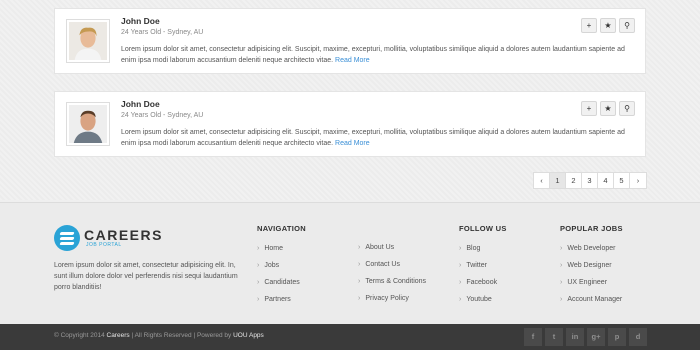 This screenshot has width=700, height=350. What do you see at coordinates (595, 299) in the screenshot?
I see `job-link-label: Account Manager` at bounding box center [595, 299].